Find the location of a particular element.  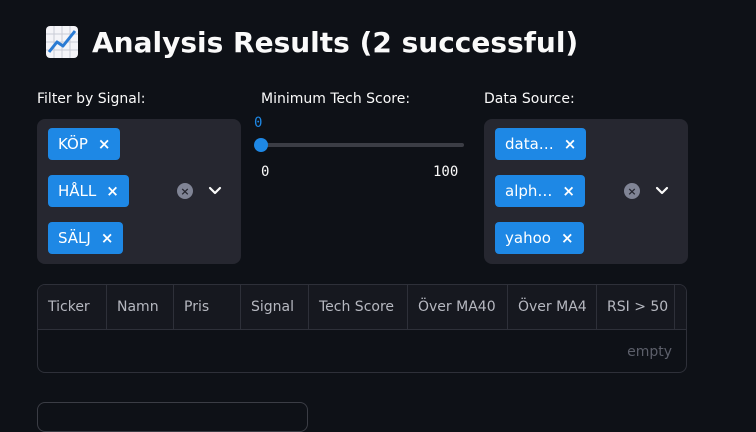

slider-track is located at coordinates (362, 145).